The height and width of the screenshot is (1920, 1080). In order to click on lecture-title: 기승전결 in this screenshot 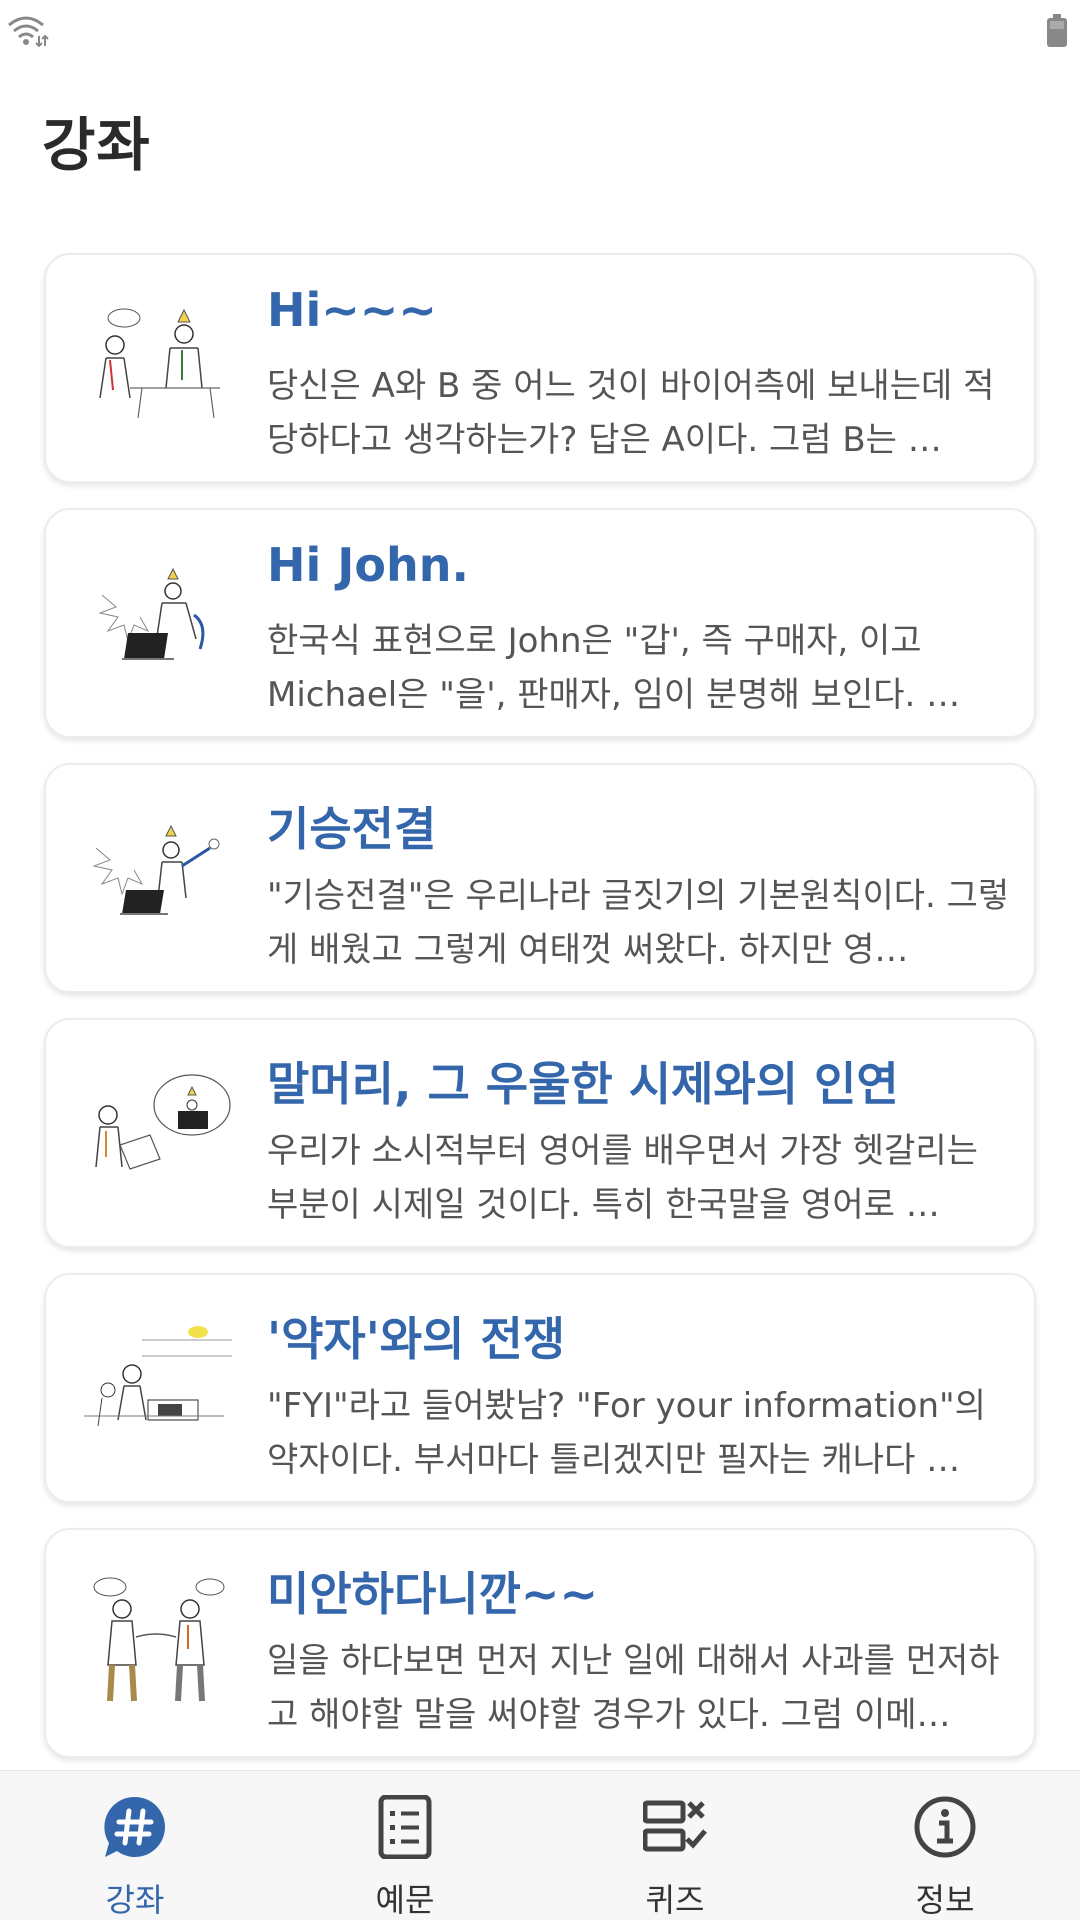, I will do `click(352, 829)`.